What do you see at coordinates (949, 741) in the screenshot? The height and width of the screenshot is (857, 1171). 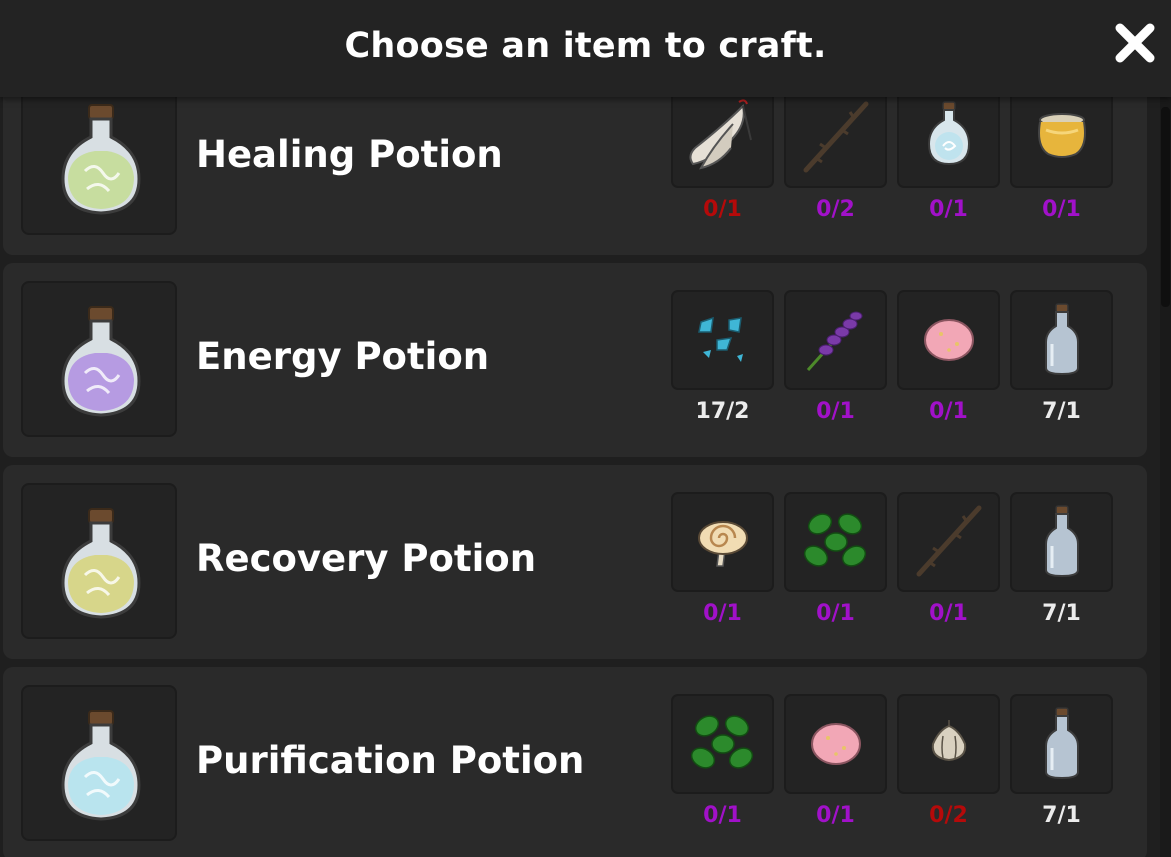 I see `garlic-bulb-icon` at bounding box center [949, 741].